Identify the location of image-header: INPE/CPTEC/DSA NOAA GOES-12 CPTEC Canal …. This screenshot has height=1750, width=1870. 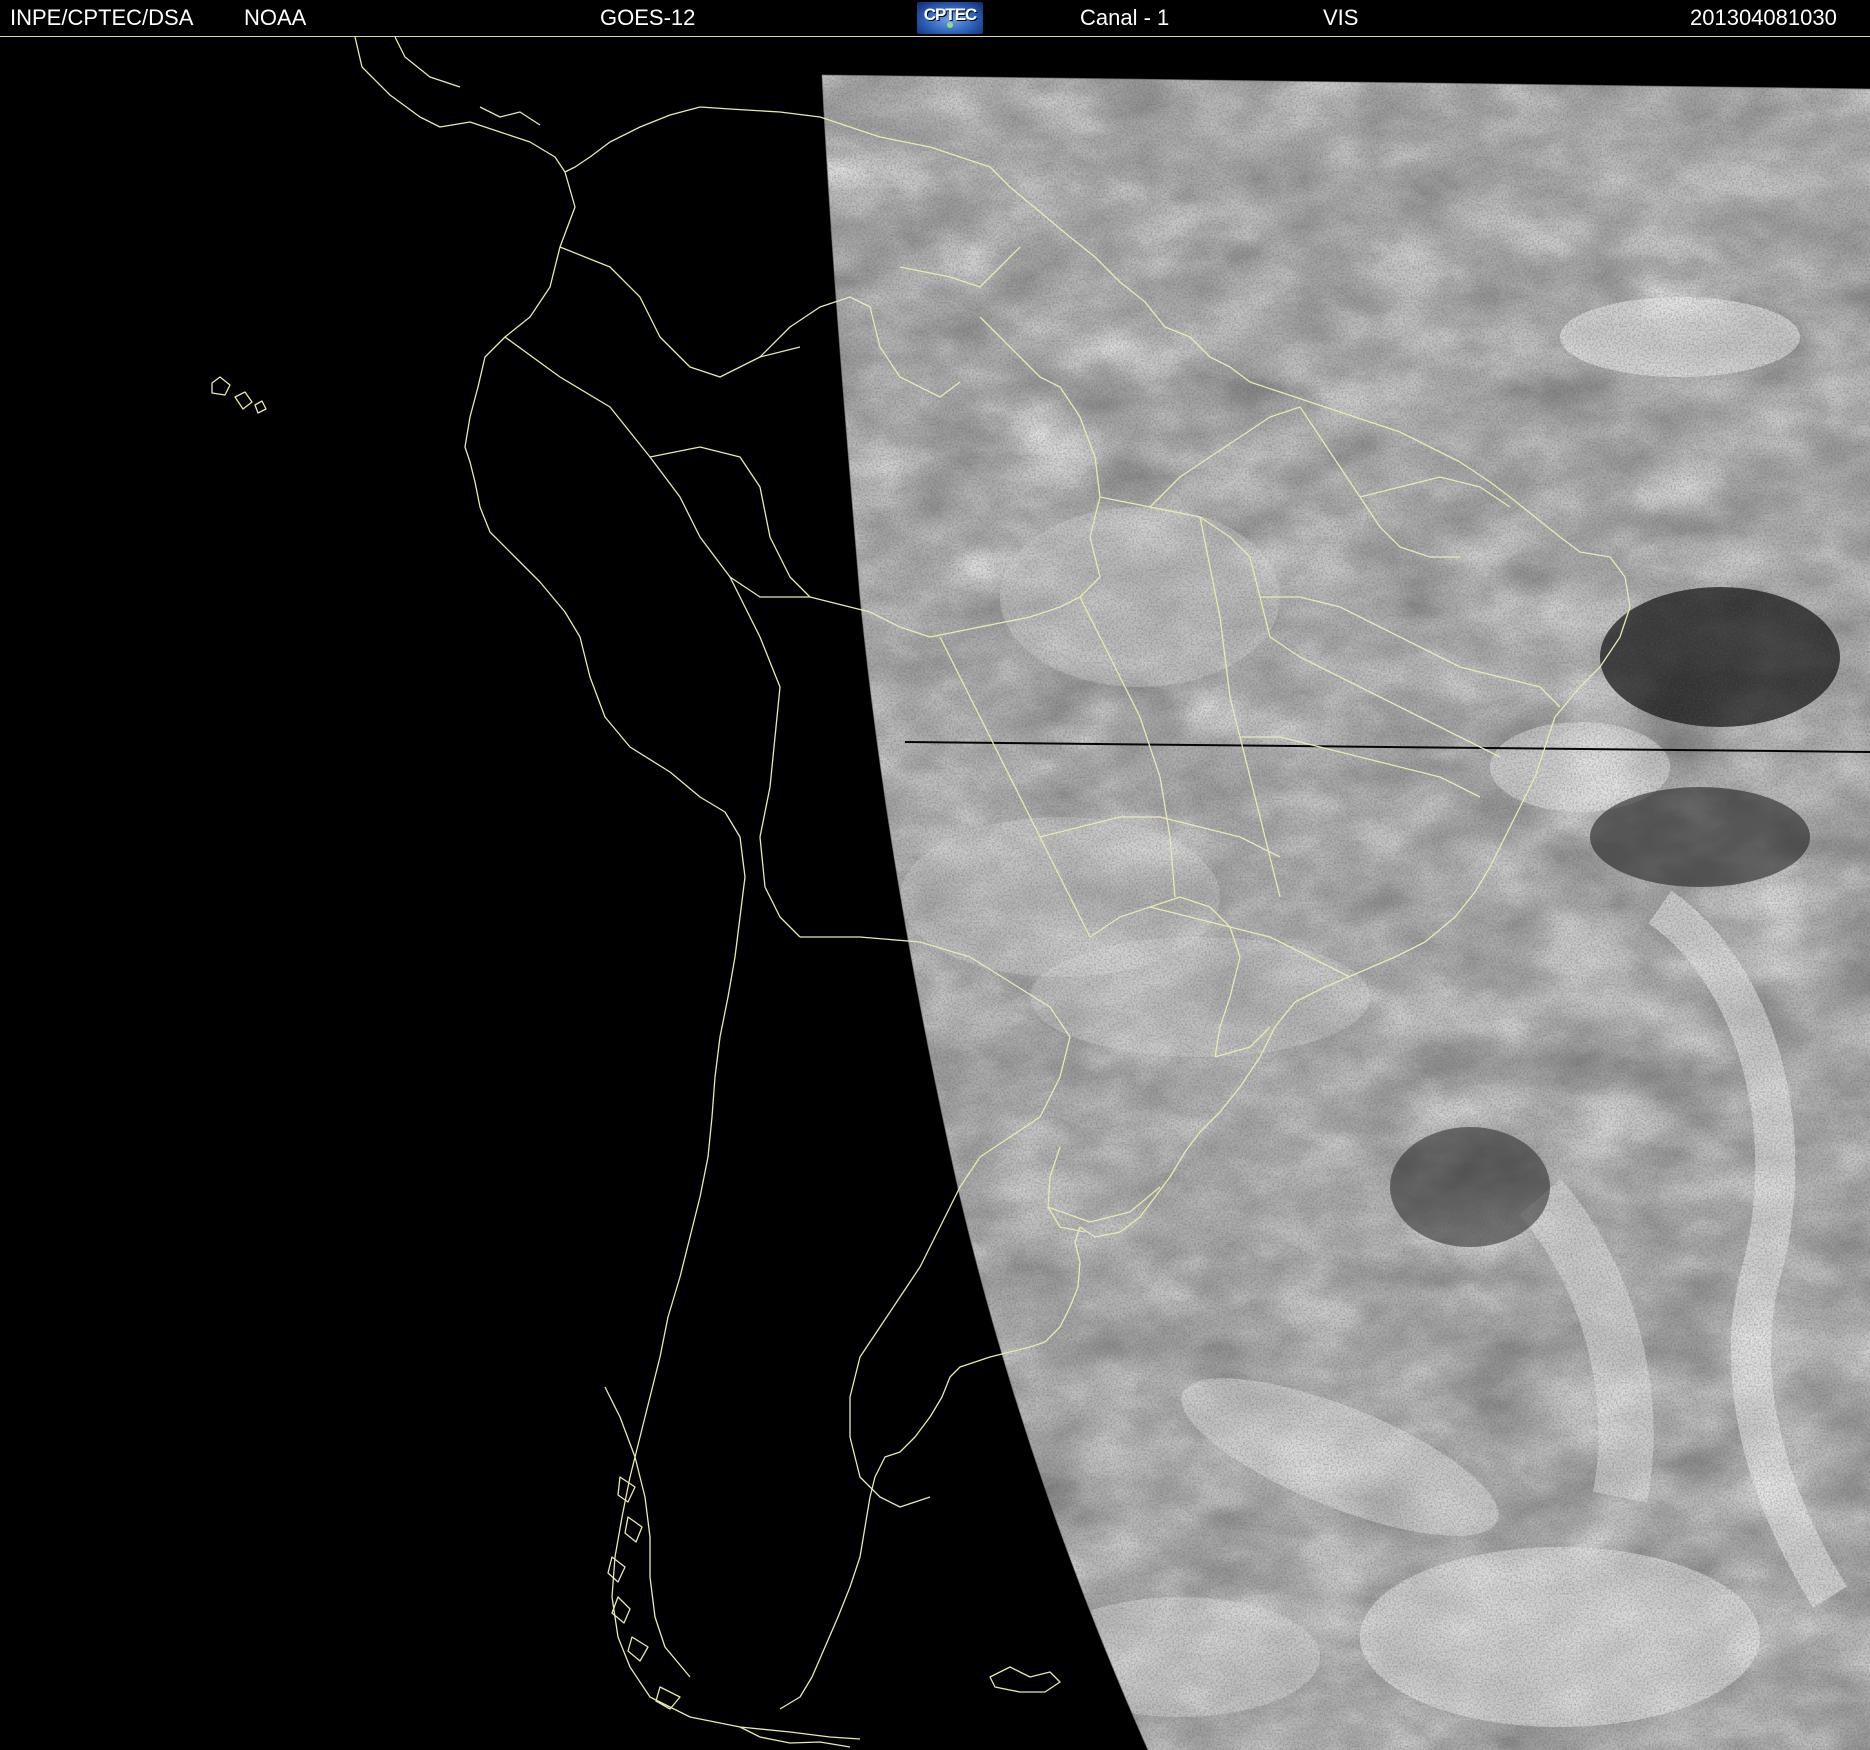
(935, 18).